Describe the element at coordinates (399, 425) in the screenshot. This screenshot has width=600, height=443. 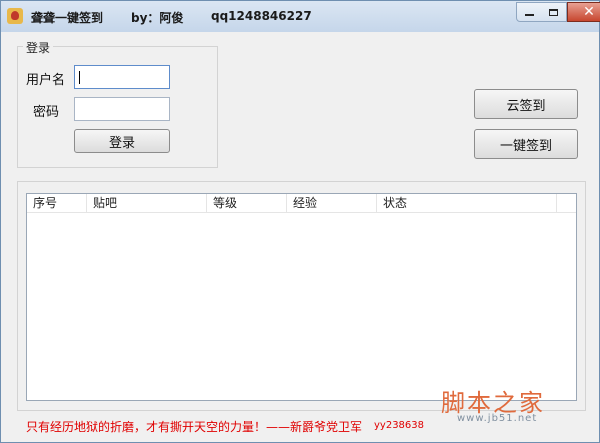
I see `footer-qq: yy238638` at that location.